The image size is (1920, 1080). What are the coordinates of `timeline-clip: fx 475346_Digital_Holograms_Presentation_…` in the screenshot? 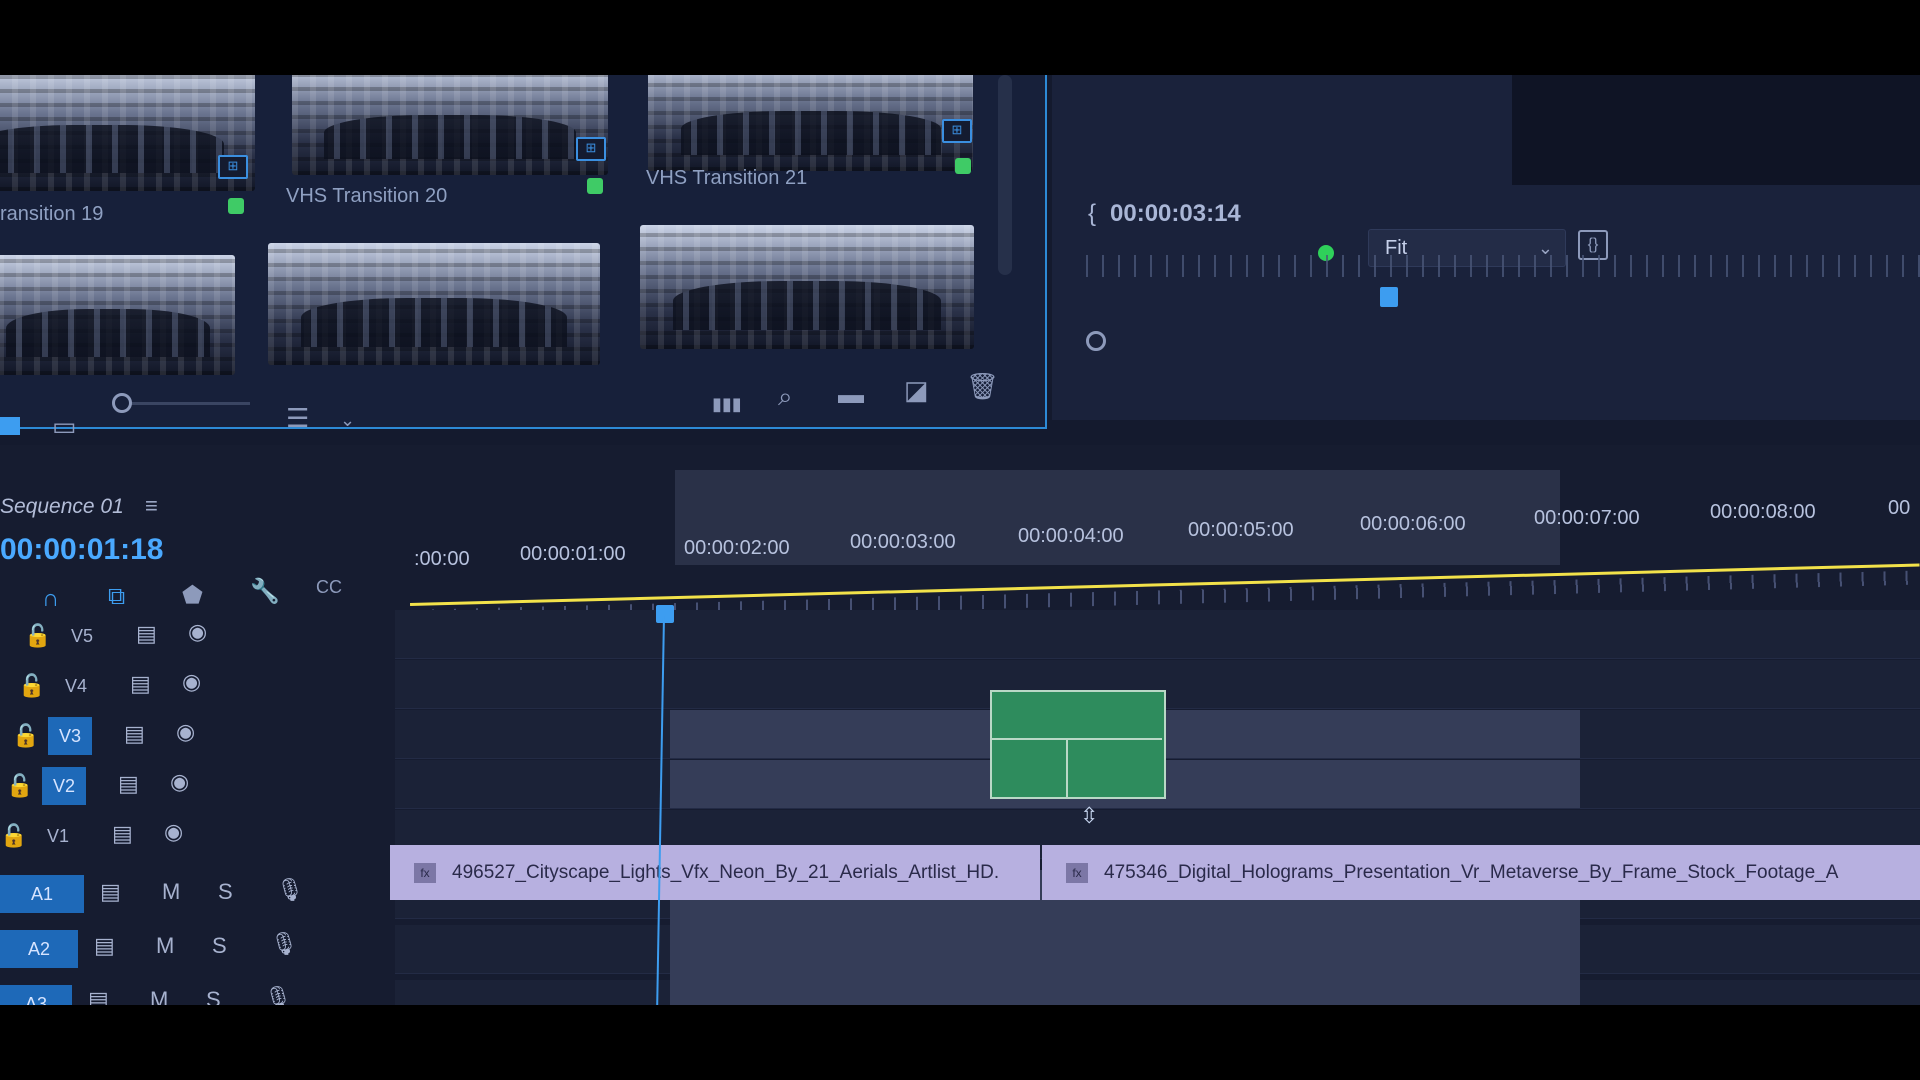 It's located at (1481, 872).